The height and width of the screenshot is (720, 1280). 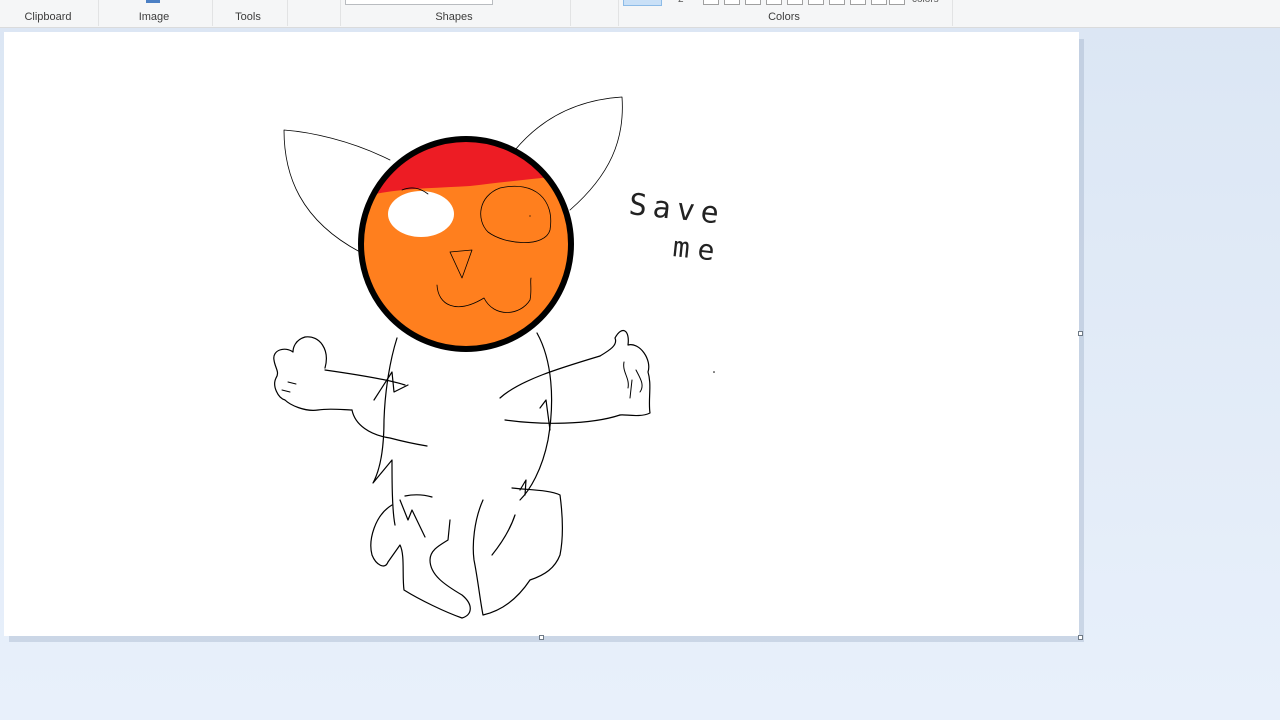 I want to click on group-label-tools: Tools, so click(x=248, y=17).